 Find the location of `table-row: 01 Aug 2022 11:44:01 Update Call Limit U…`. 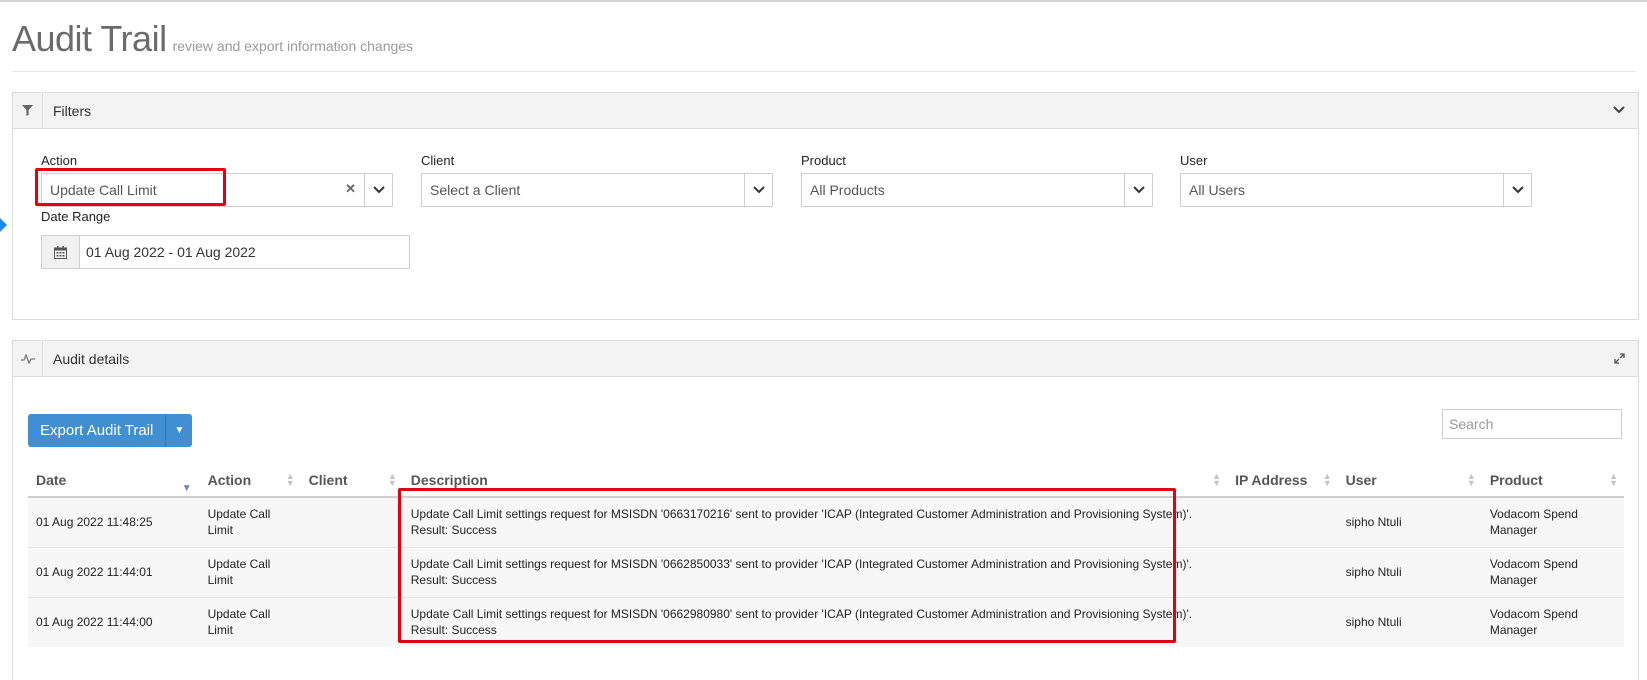

table-row: 01 Aug 2022 11:44:01 Update Call Limit U… is located at coordinates (826, 571).